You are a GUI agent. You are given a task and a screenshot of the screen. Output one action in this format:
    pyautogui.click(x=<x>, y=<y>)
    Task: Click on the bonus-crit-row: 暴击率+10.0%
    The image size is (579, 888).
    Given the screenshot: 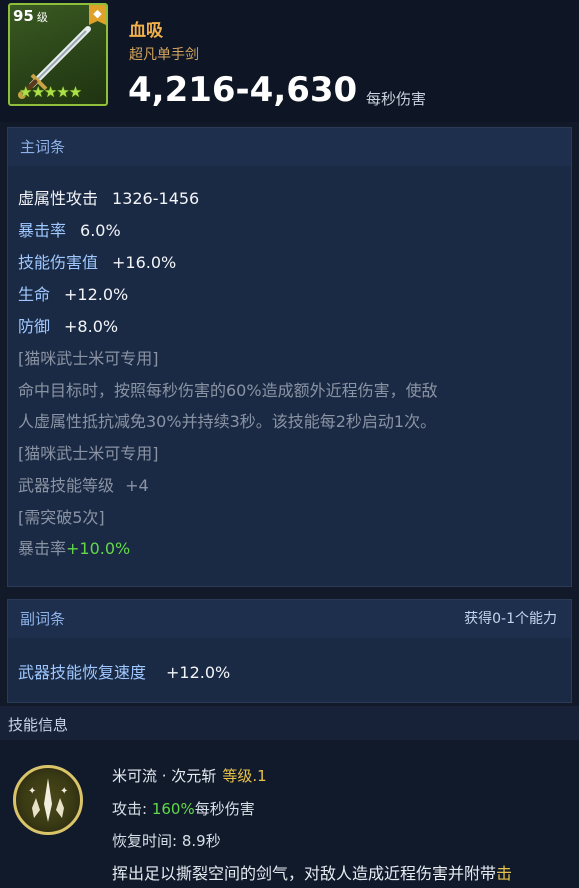 What is the action you would take?
    pyautogui.click(x=74, y=548)
    